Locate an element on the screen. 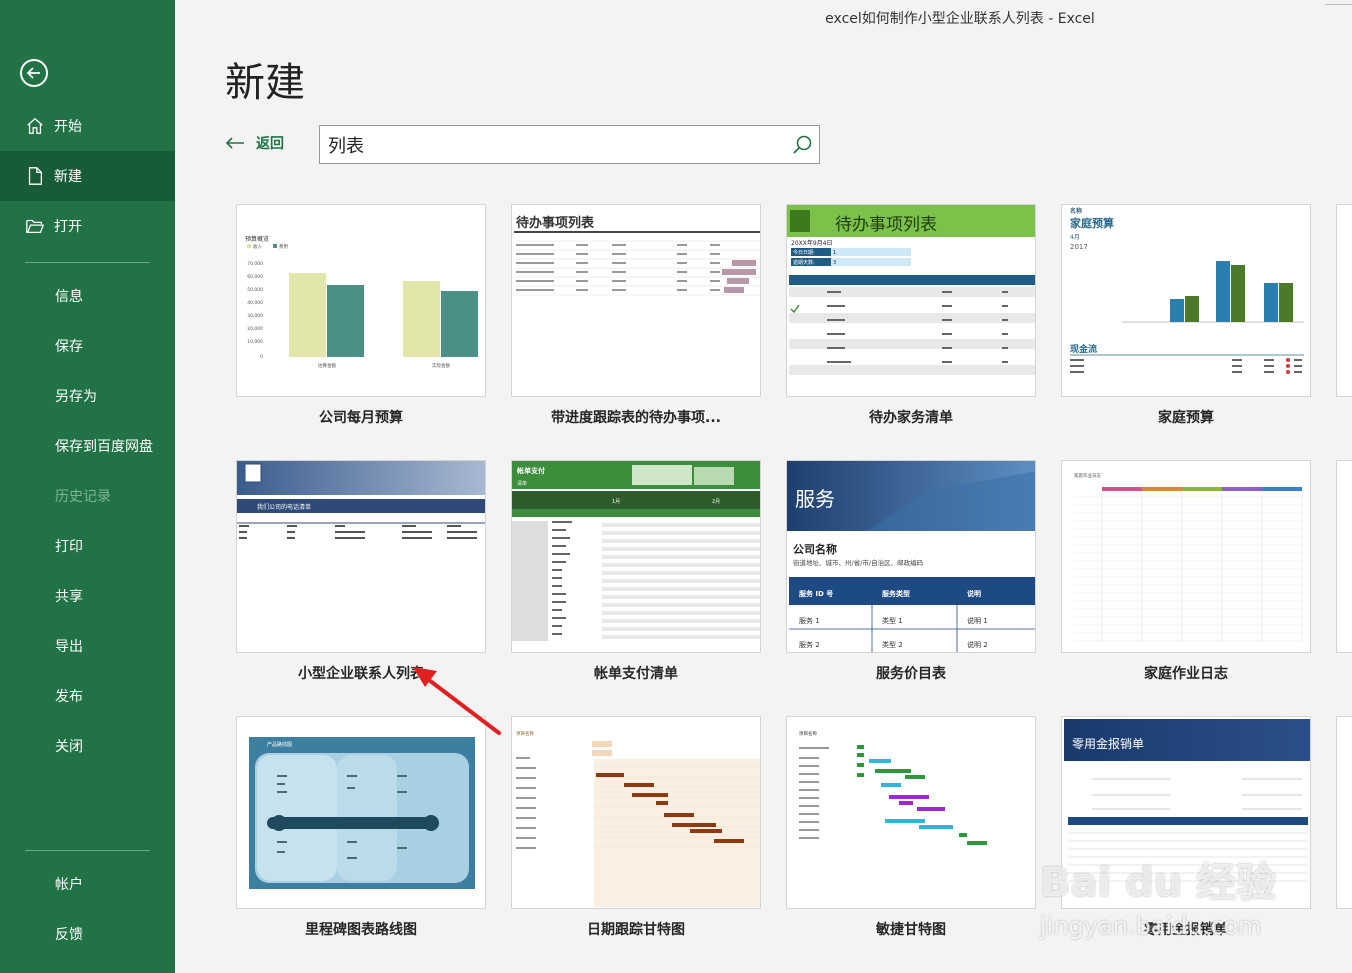 This screenshot has width=1352, height=973. template-tile: 待办事项列表 20XX年9月4日 今日日期: 逾期天数: 1 3 待办家务清单 is located at coordinates (911, 315).